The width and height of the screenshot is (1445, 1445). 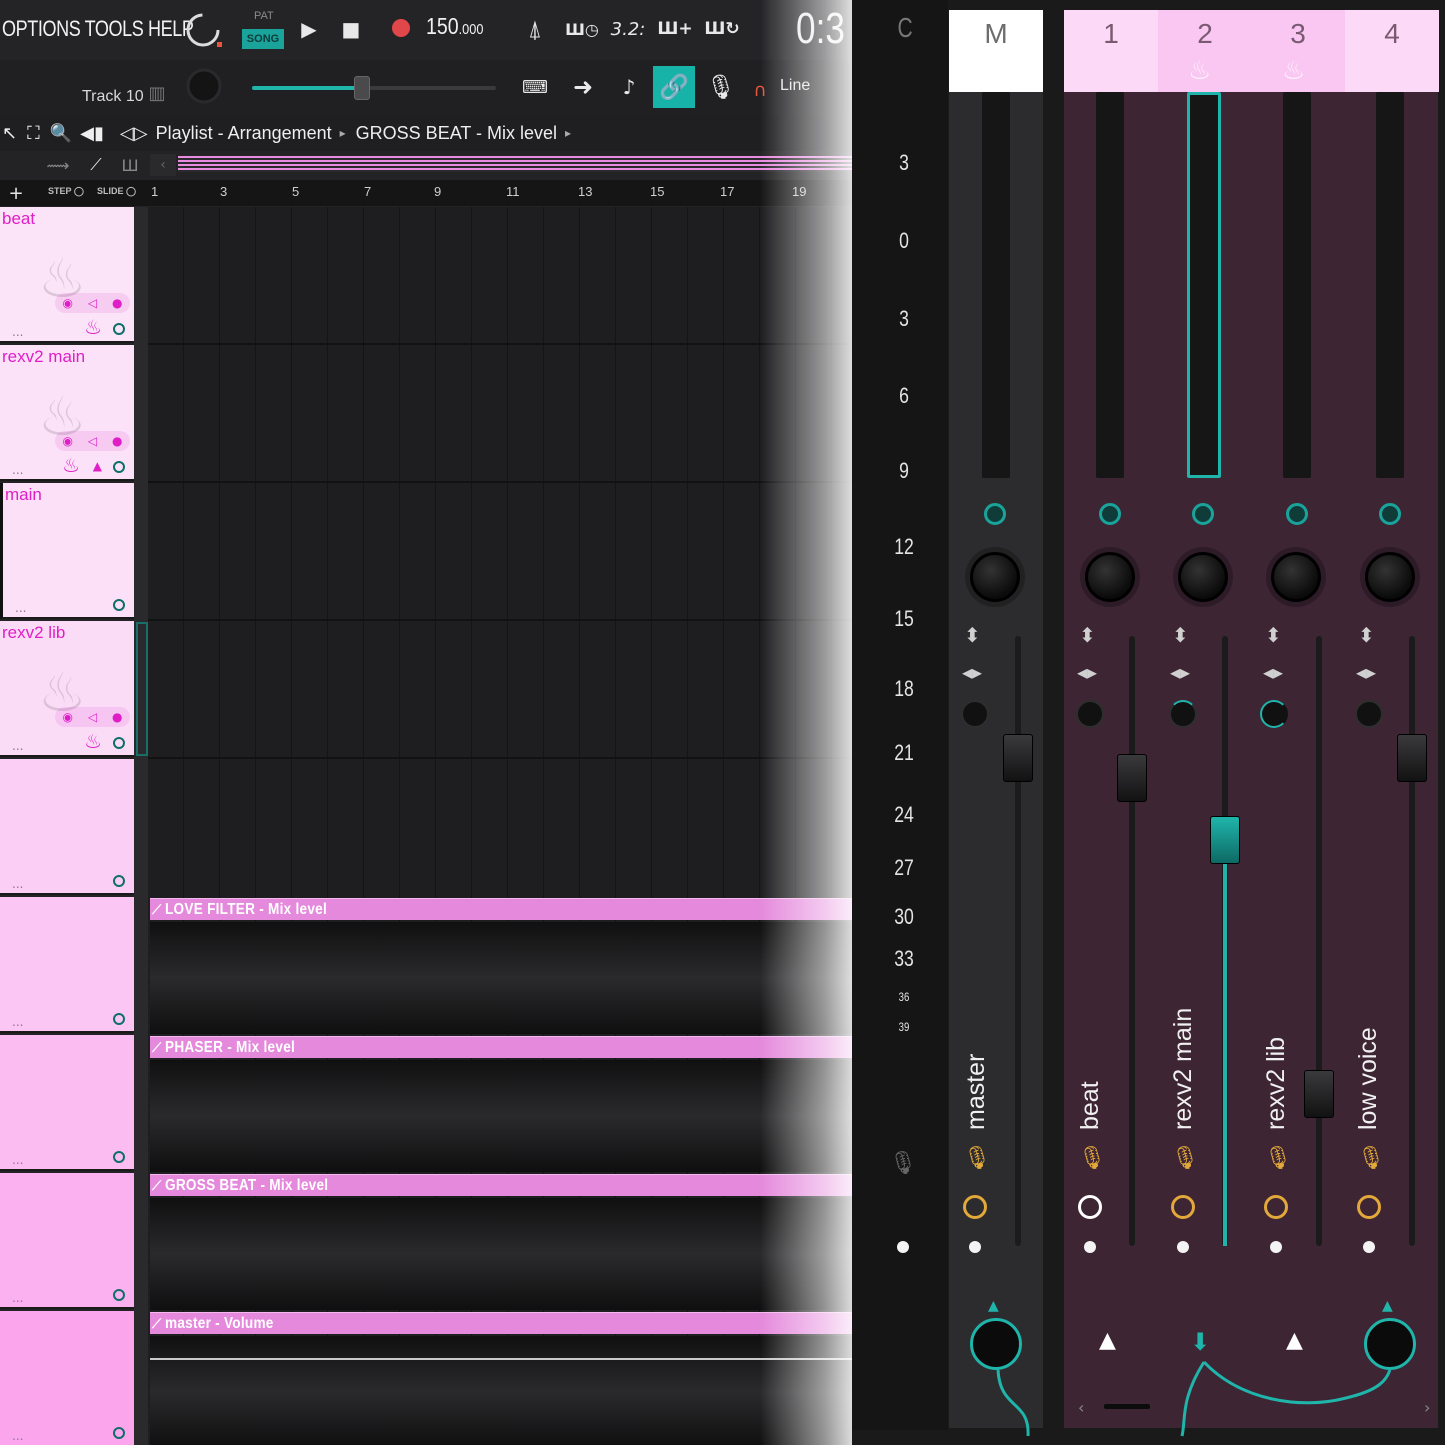 What do you see at coordinates (976, 1092) in the screenshot?
I see `strip-name: master` at bounding box center [976, 1092].